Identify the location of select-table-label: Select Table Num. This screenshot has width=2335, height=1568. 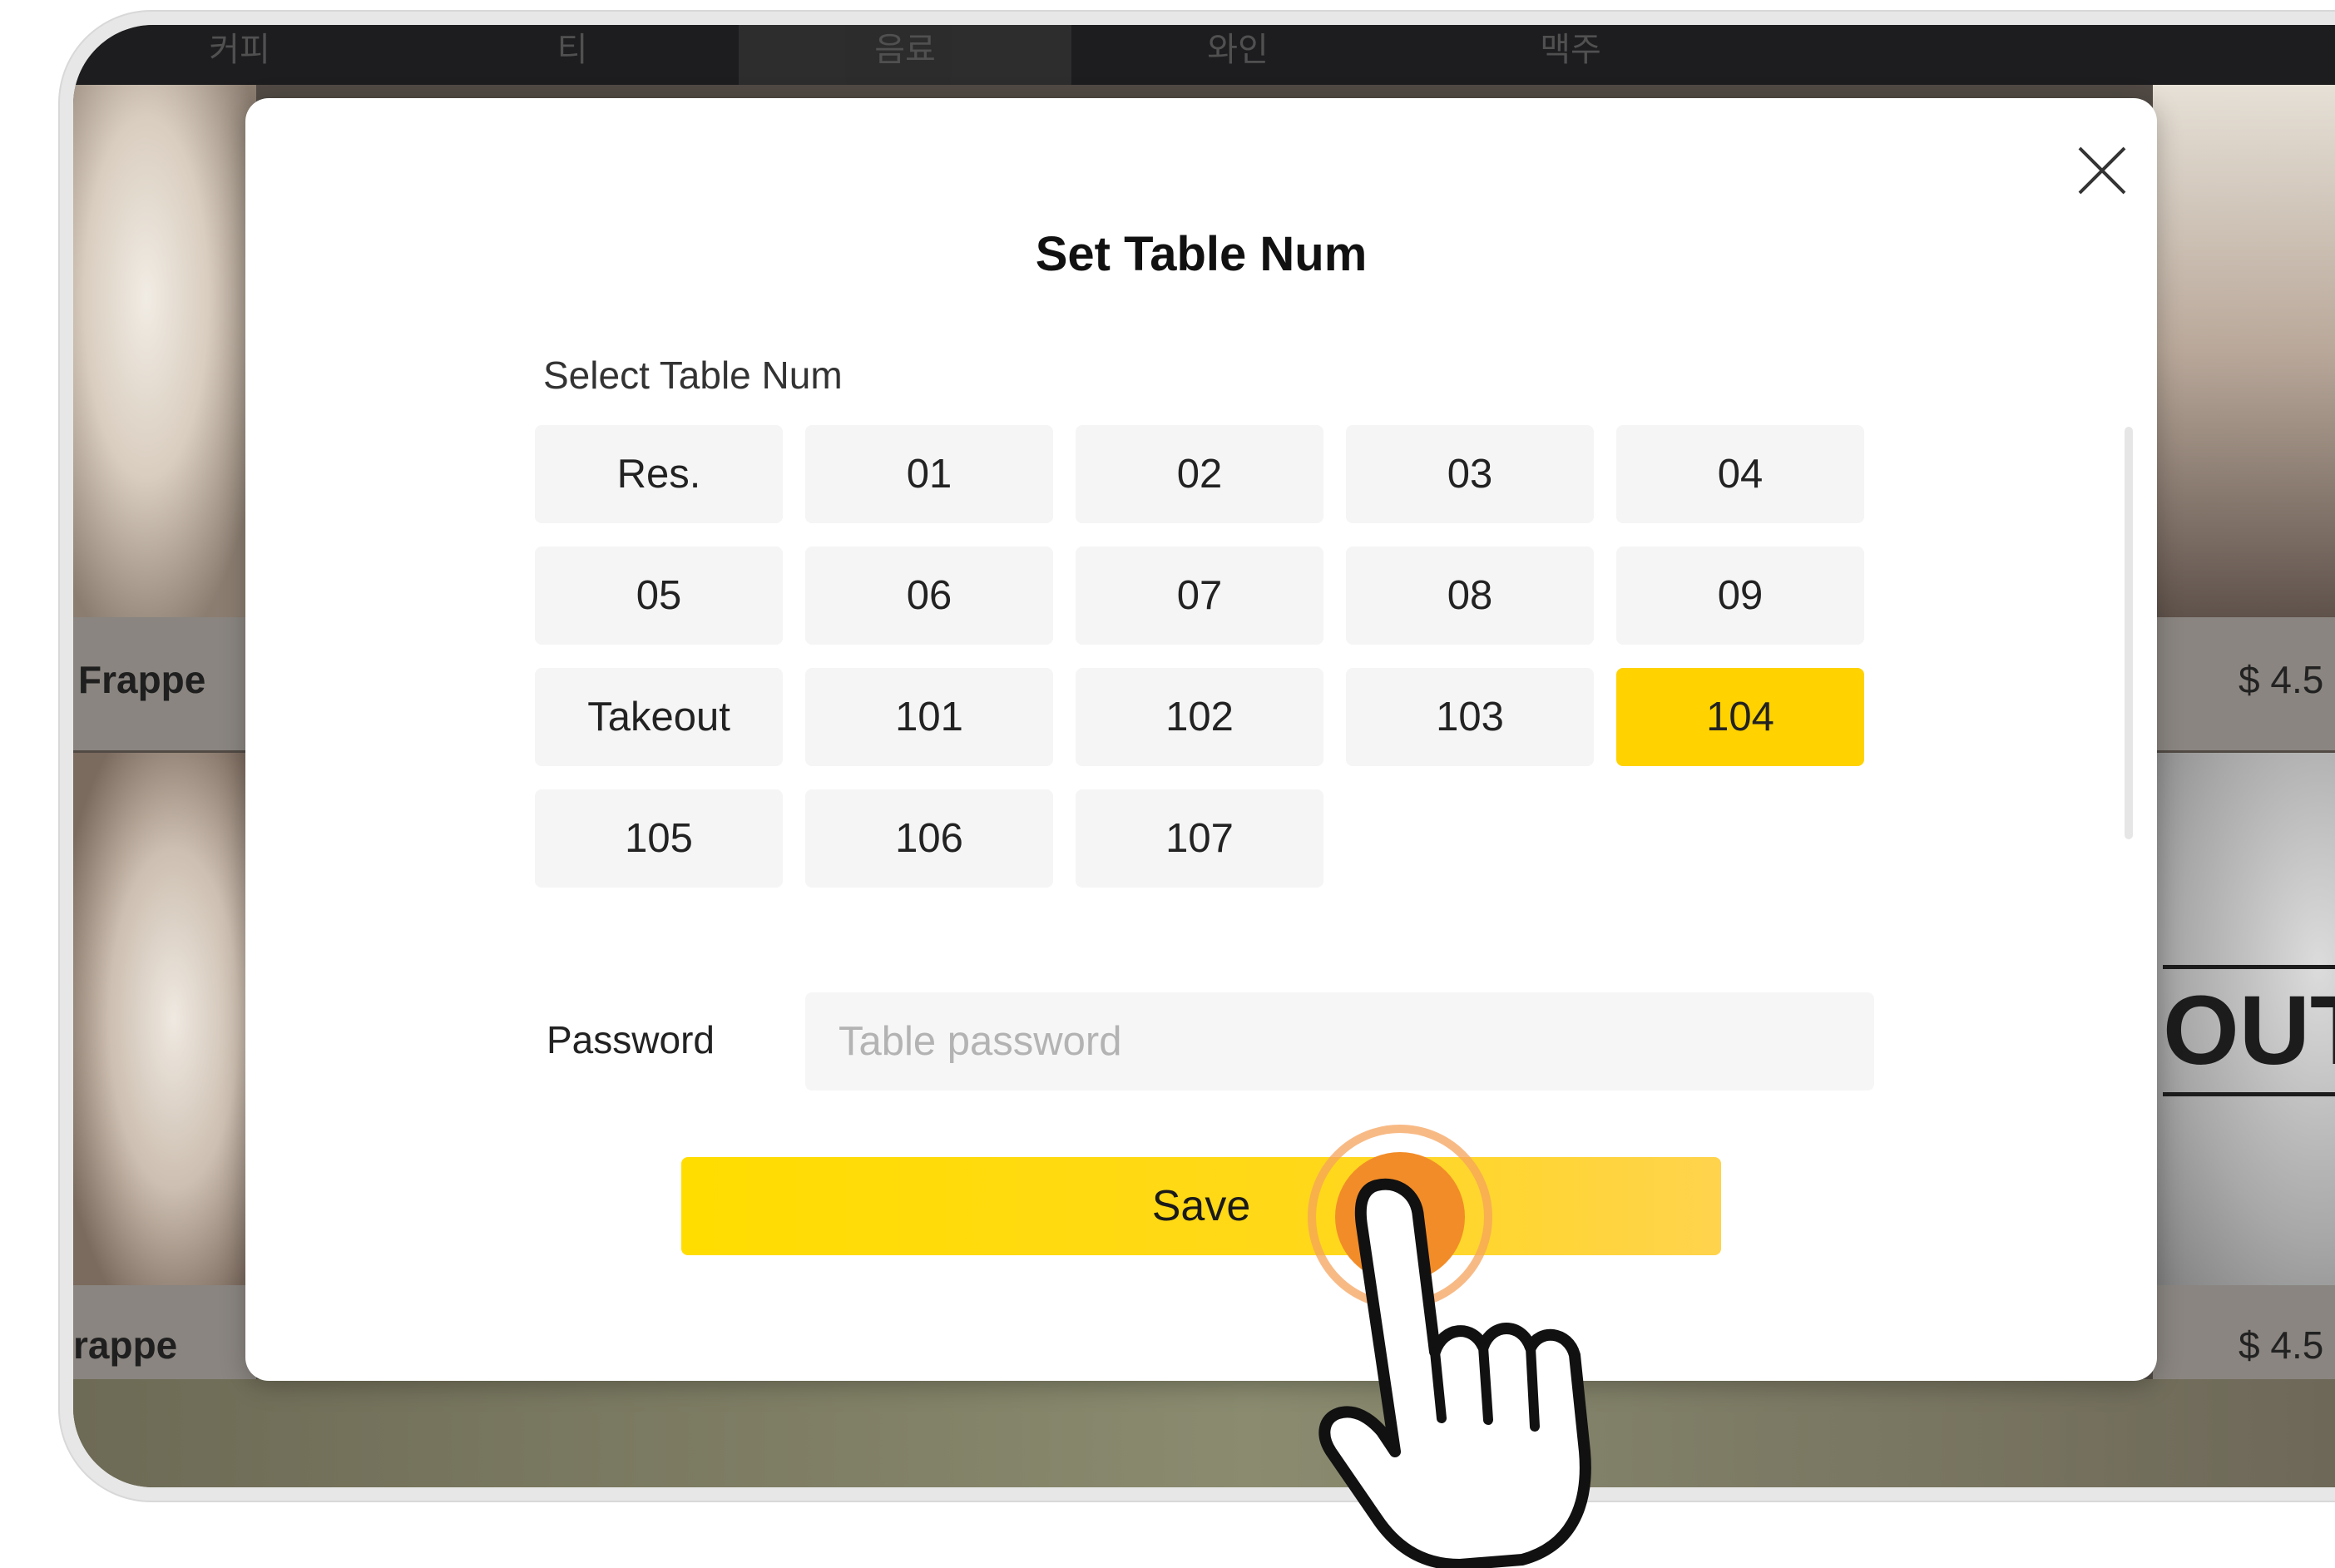
(693, 375).